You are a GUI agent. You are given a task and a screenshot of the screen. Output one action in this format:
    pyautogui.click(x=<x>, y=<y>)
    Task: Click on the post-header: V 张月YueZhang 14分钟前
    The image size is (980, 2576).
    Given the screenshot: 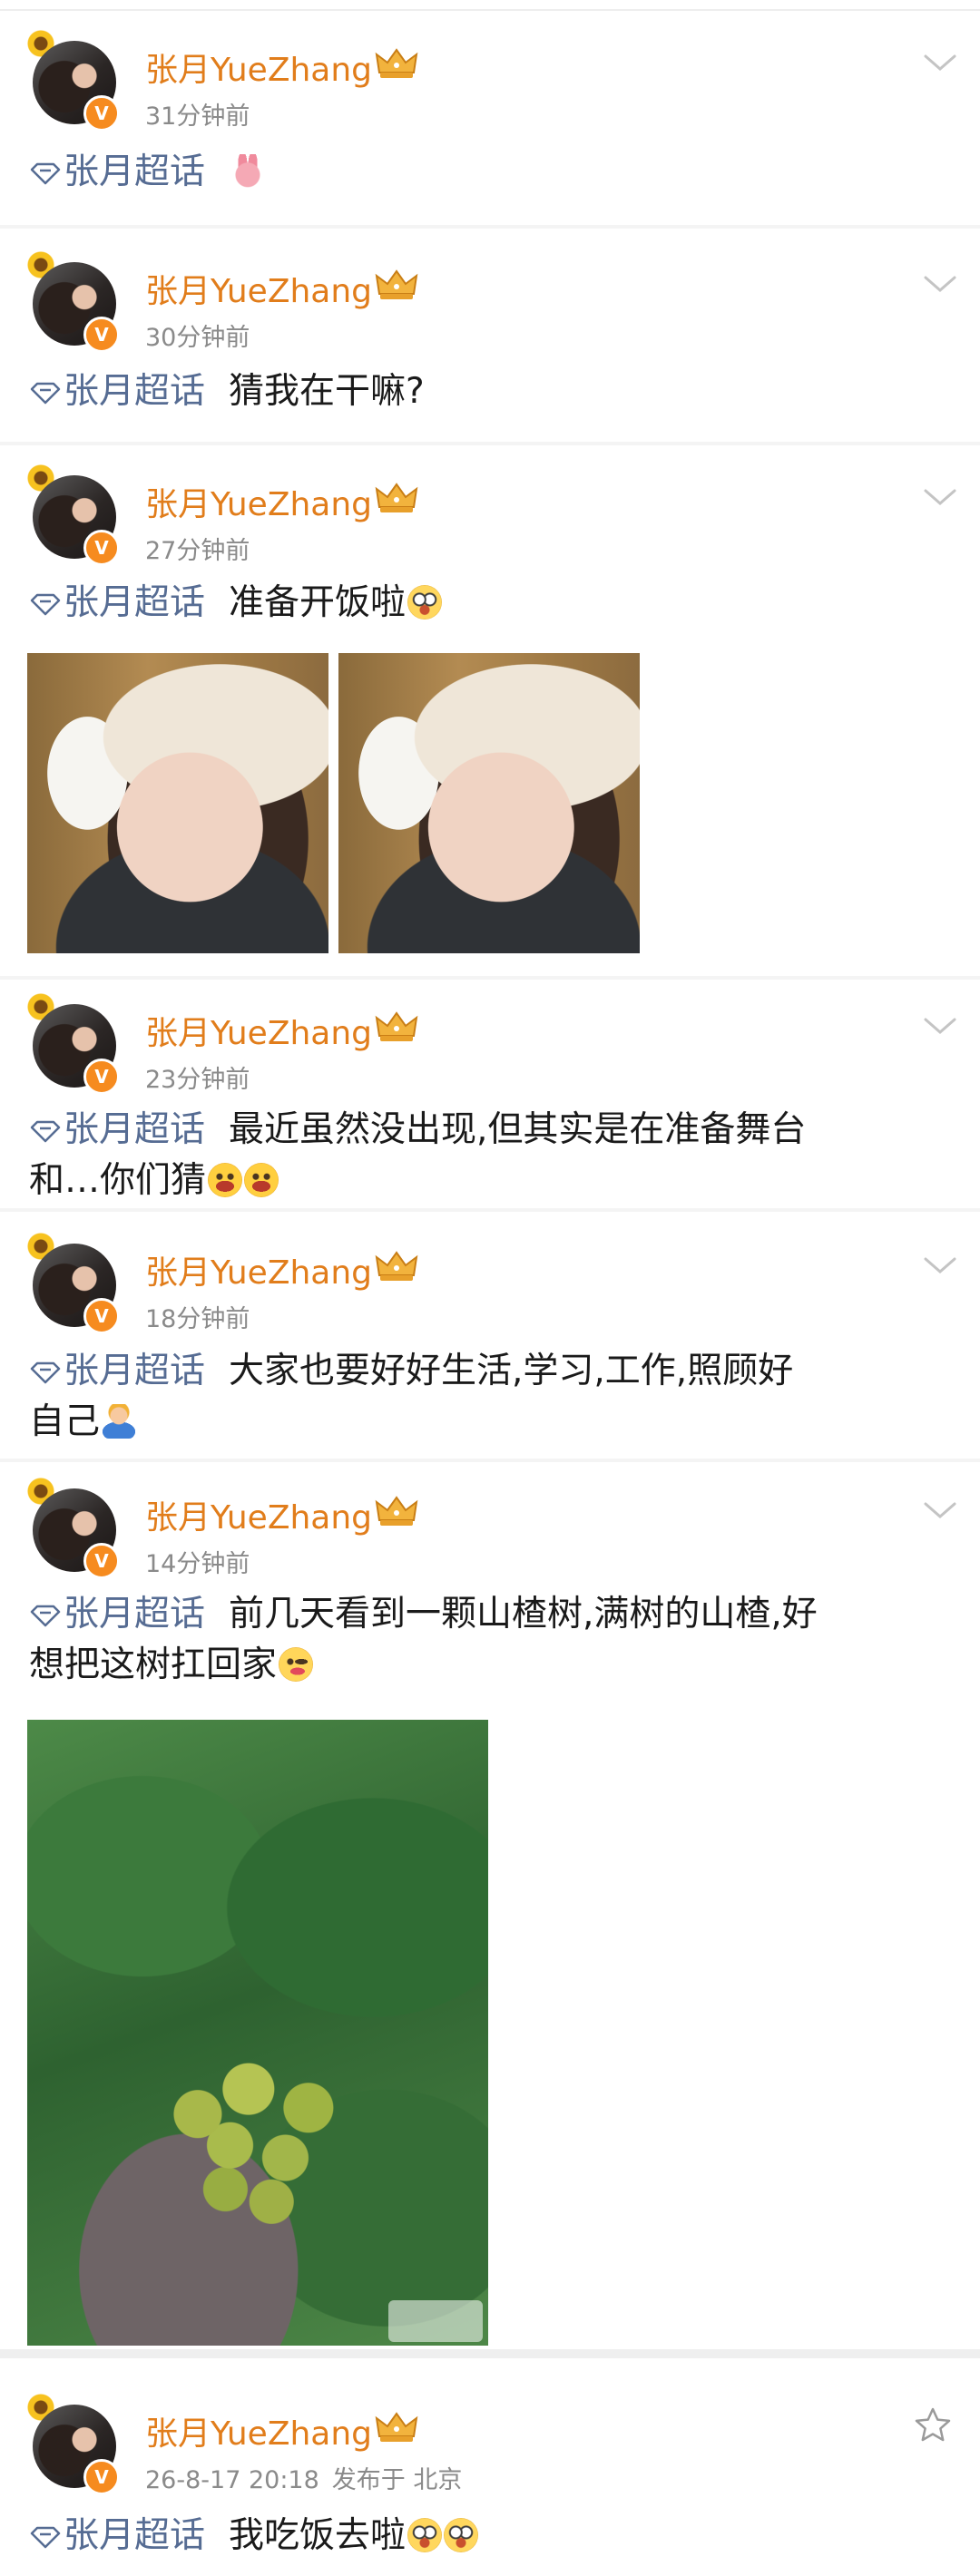 What is the action you would take?
    pyautogui.click(x=490, y=1523)
    